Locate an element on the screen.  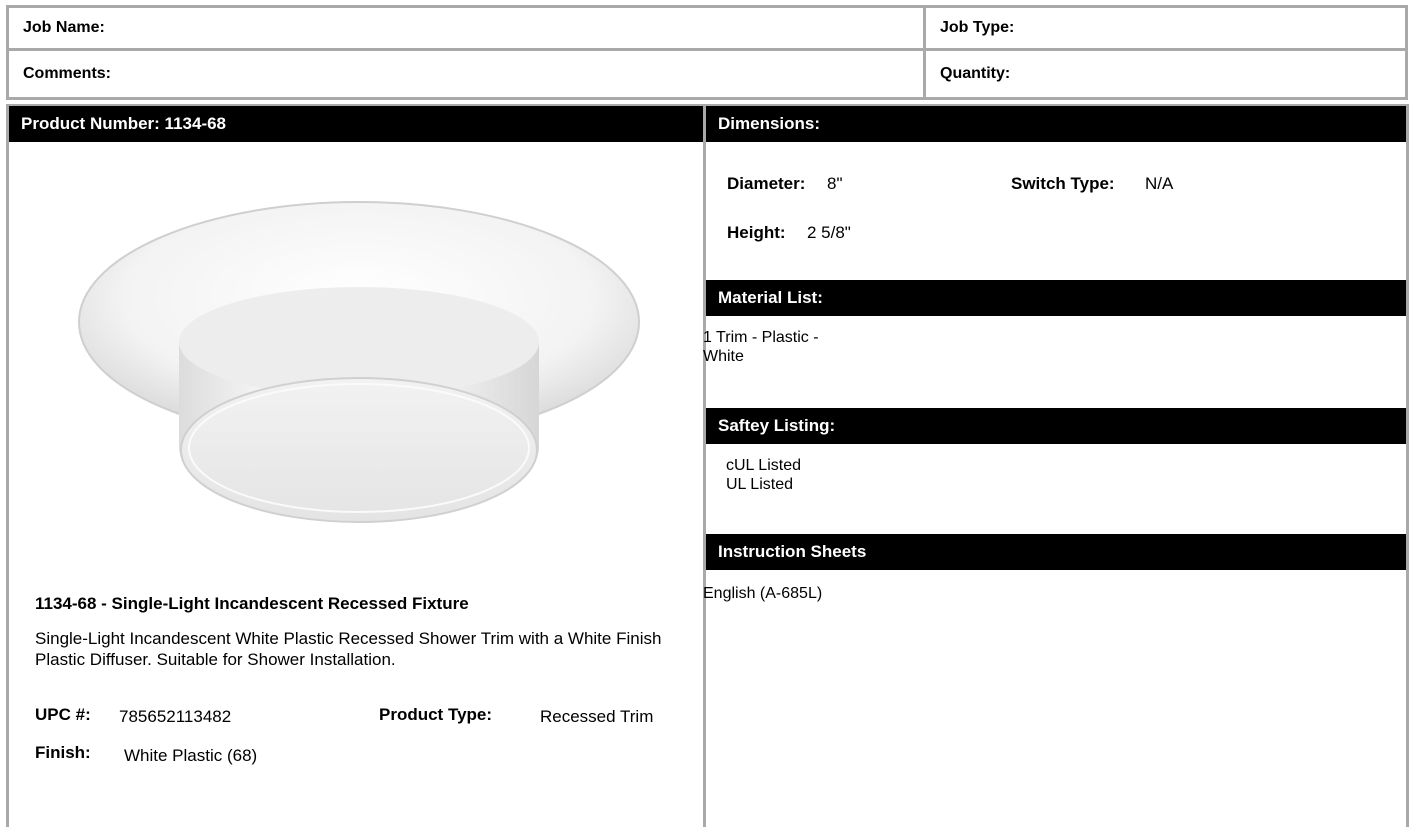
job-name-label: Job Name: is located at coordinates (64, 27).